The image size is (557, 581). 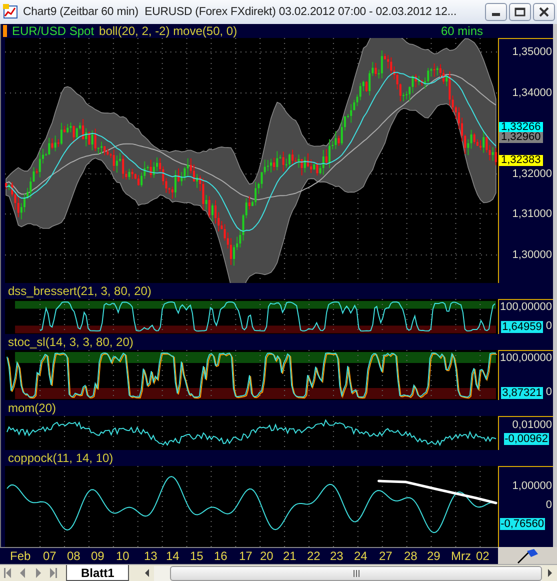 I want to click on right-arrow-icon, so click(x=549, y=573).